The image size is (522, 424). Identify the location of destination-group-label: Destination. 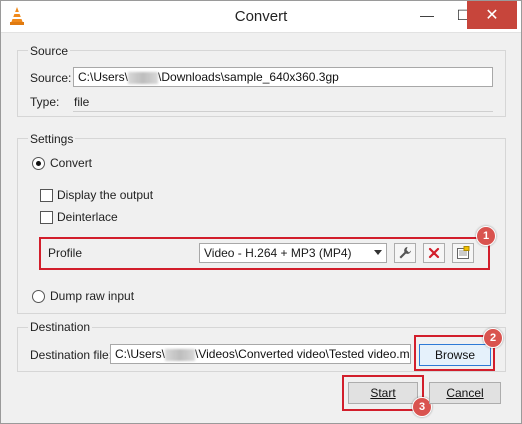
(60, 327).